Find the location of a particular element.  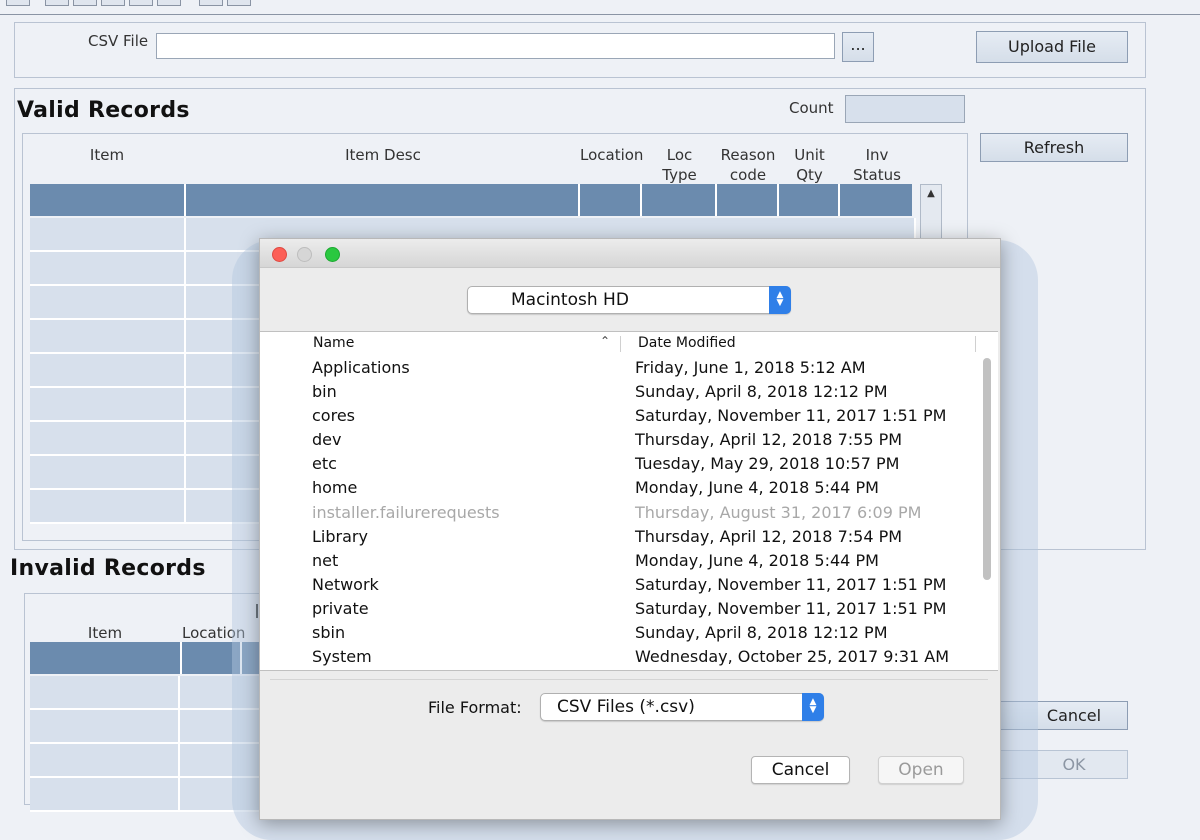

file-format-label: File Format: is located at coordinates (475, 707).